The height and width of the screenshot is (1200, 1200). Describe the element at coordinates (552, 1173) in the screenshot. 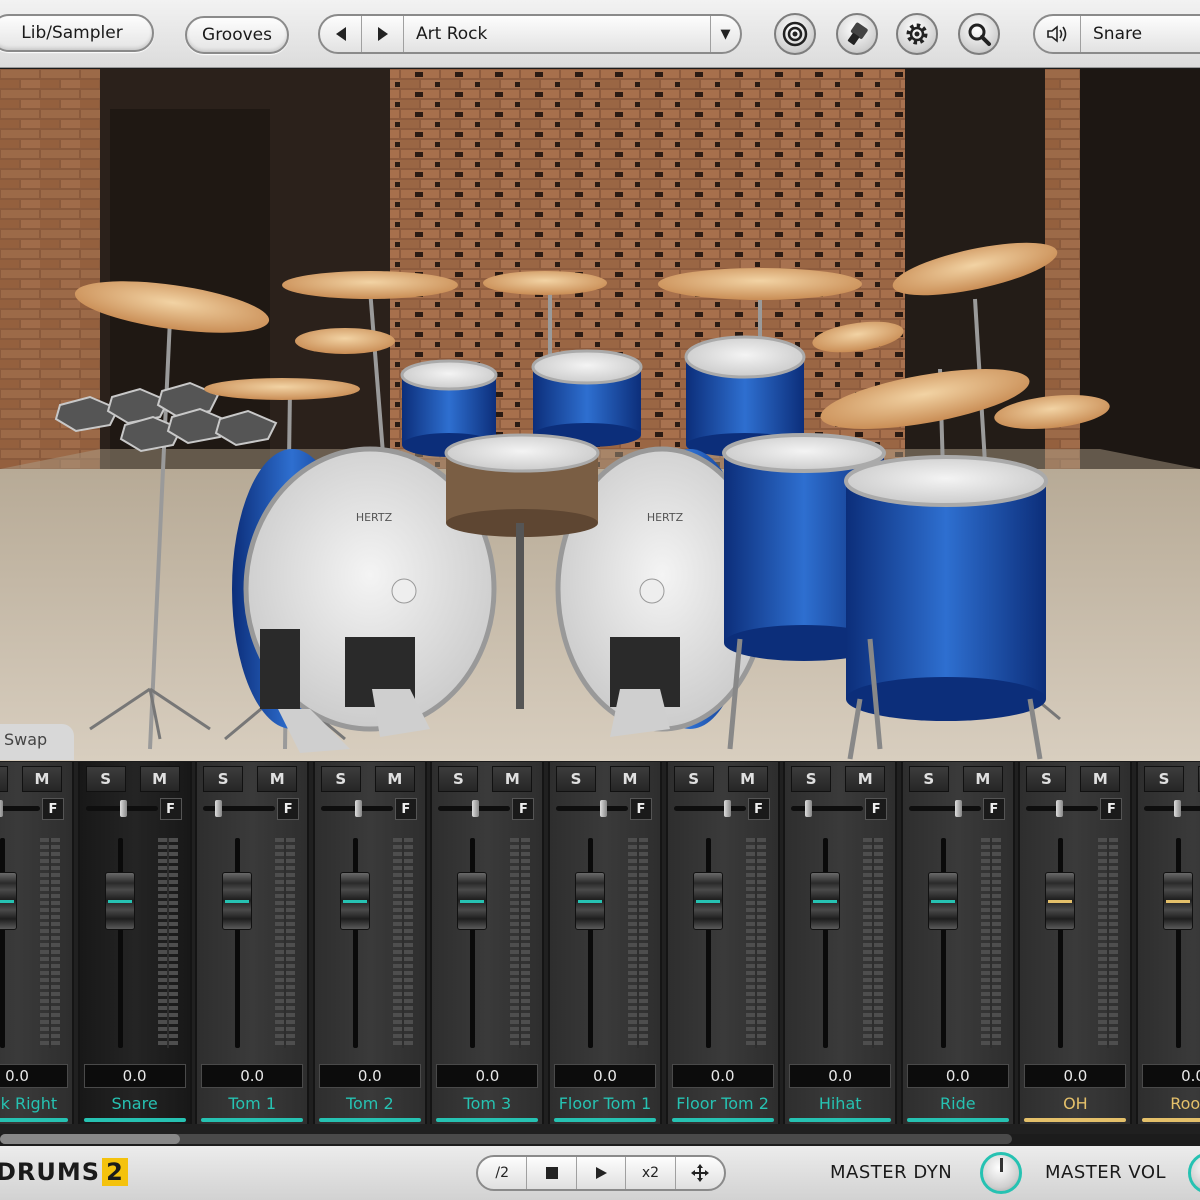

I see `stop-button` at that location.